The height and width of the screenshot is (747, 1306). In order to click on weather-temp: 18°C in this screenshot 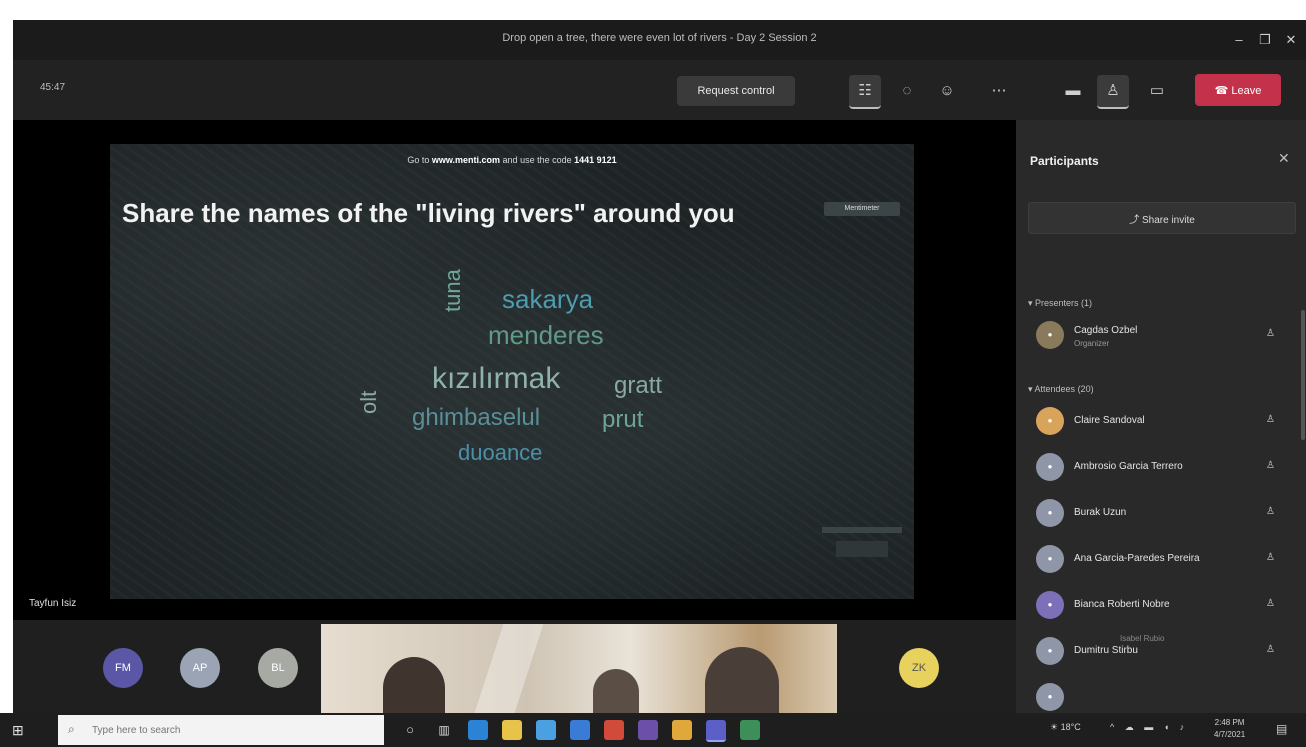, I will do `click(1070, 727)`.